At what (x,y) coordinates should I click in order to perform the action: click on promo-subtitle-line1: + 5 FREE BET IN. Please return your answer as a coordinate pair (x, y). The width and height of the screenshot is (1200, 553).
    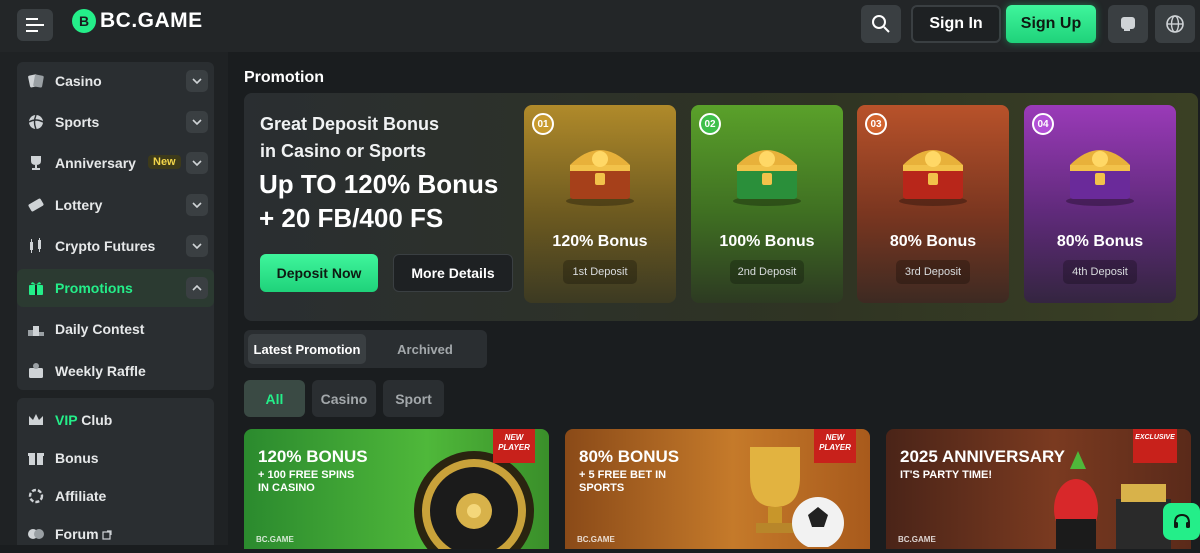
    Looking at the image, I should click on (623, 475).